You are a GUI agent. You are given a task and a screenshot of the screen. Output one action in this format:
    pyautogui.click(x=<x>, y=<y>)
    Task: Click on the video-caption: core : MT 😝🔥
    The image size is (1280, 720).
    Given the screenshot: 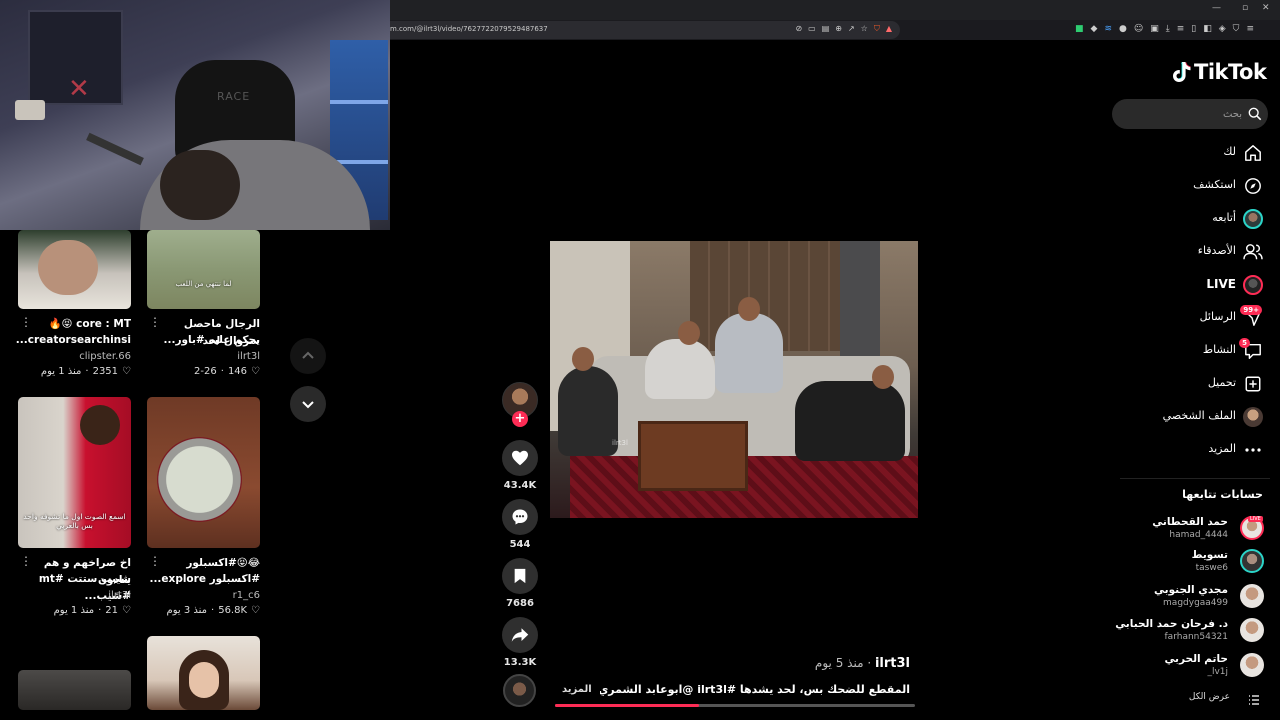 What is the action you would take?
    pyautogui.click(x=74, y=324)
    